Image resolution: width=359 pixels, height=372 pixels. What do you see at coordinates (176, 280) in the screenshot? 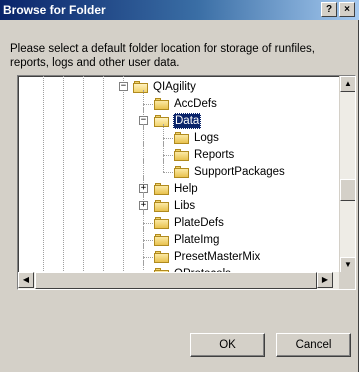
I see `horizontal-scroll-thumb` at bounding box center [176, 280].